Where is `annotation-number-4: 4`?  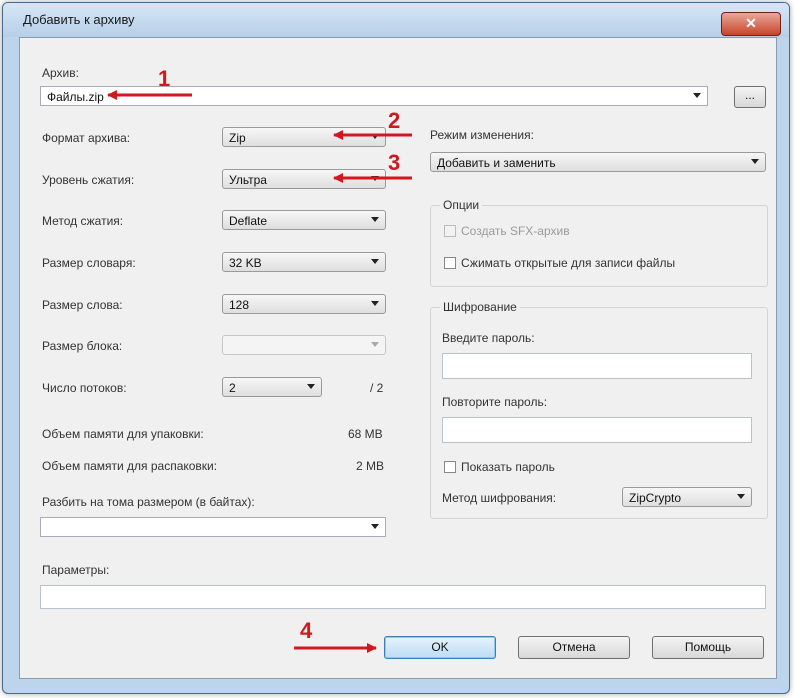
annotation-number-4: 4 is located at coordinates (306, 630).